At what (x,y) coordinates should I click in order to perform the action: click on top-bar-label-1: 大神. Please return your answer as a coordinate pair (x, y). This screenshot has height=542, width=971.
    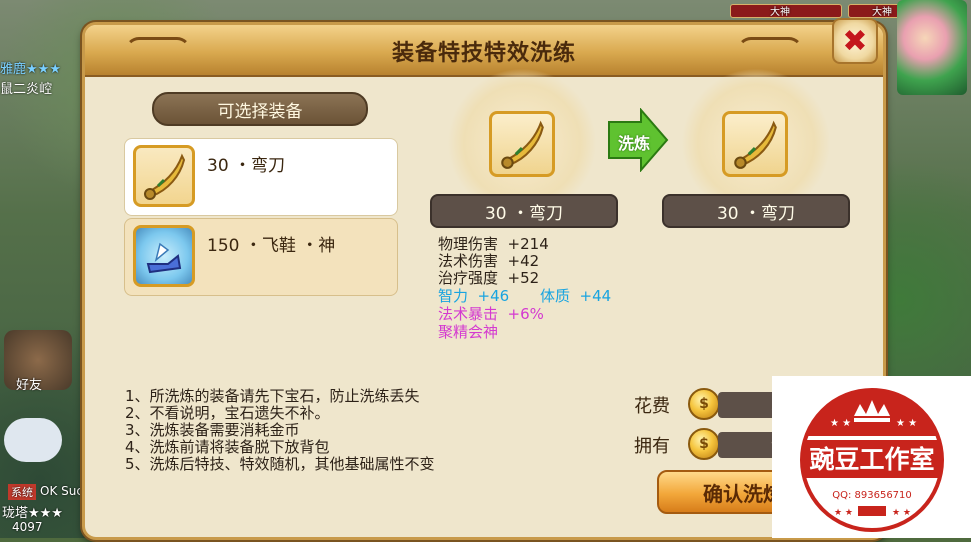
    Looking at the image, I should click on (780, 12).